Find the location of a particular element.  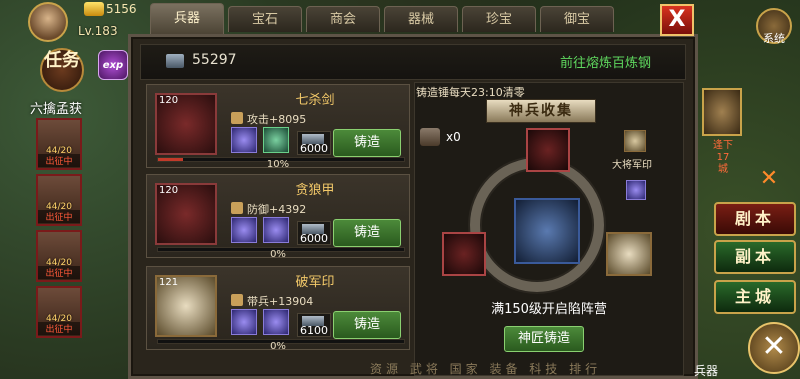

item-name: 贪狼甲 is located at coordinates (315, 190).